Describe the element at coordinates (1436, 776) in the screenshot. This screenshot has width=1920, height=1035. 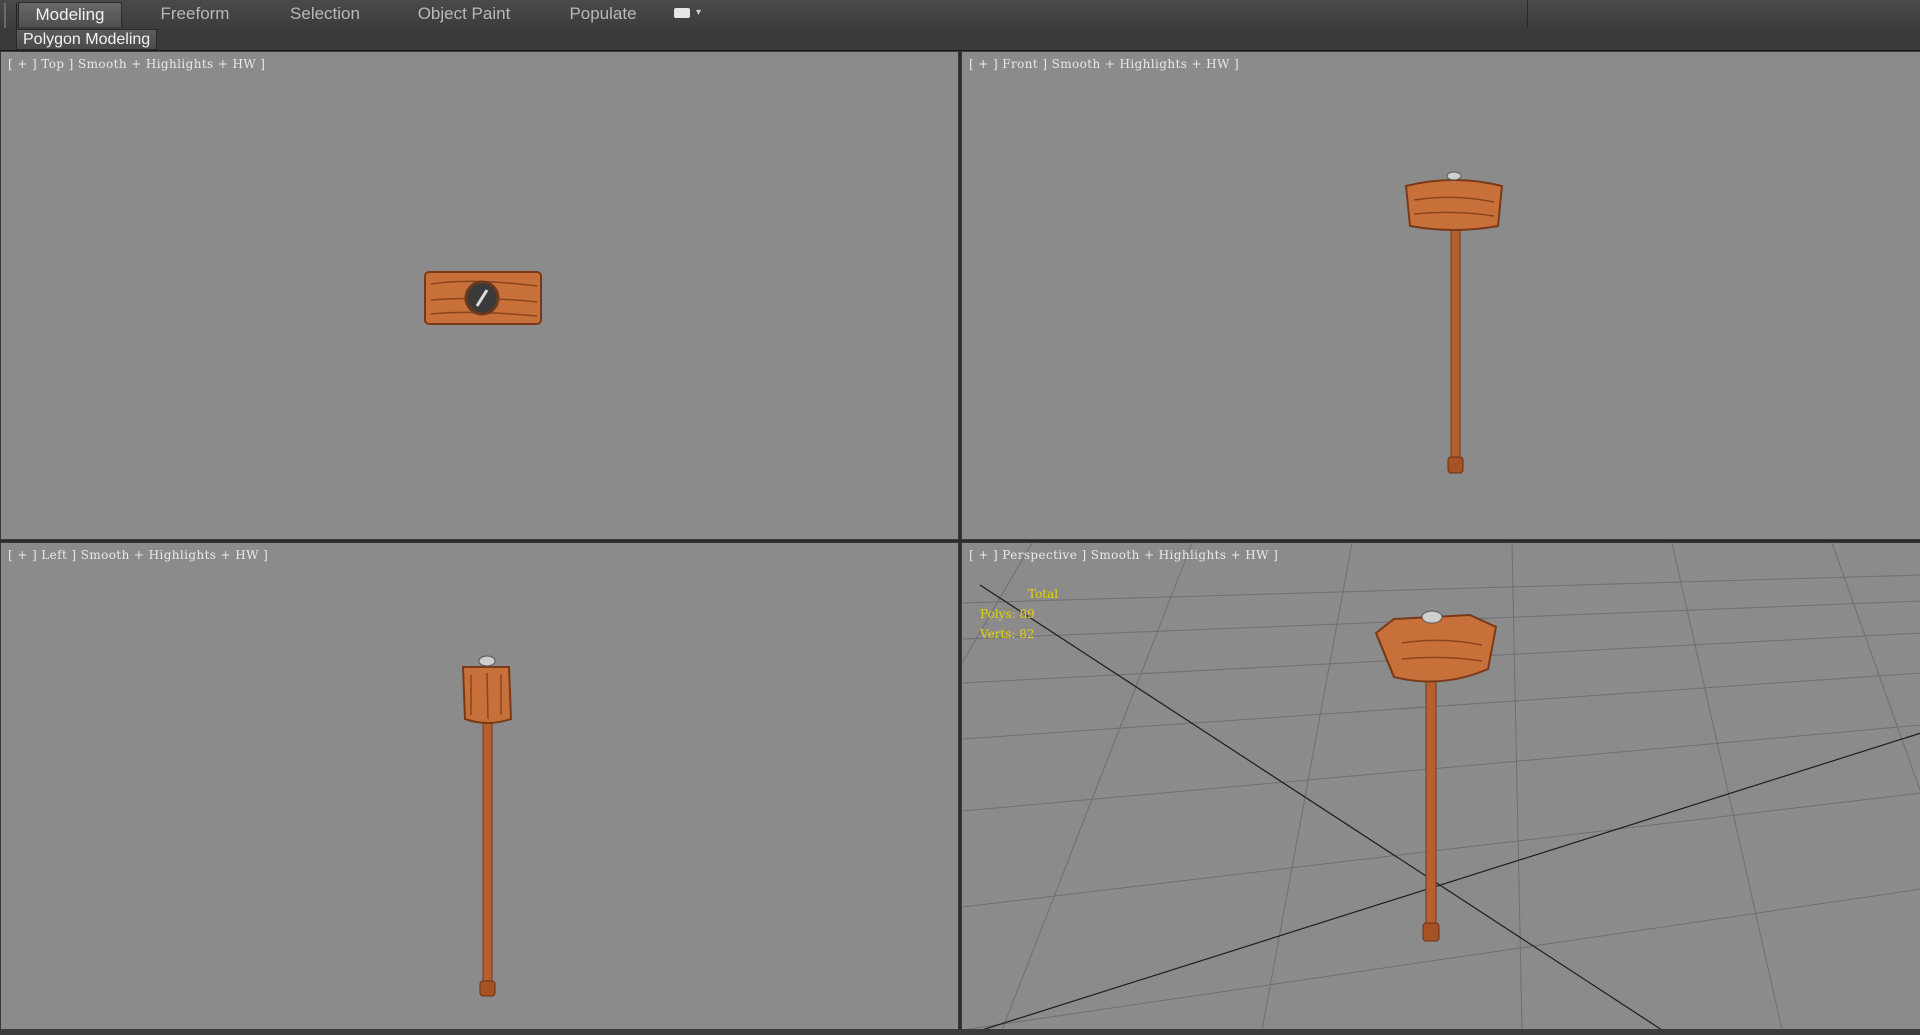
I see `hammer-perspective` at that location.